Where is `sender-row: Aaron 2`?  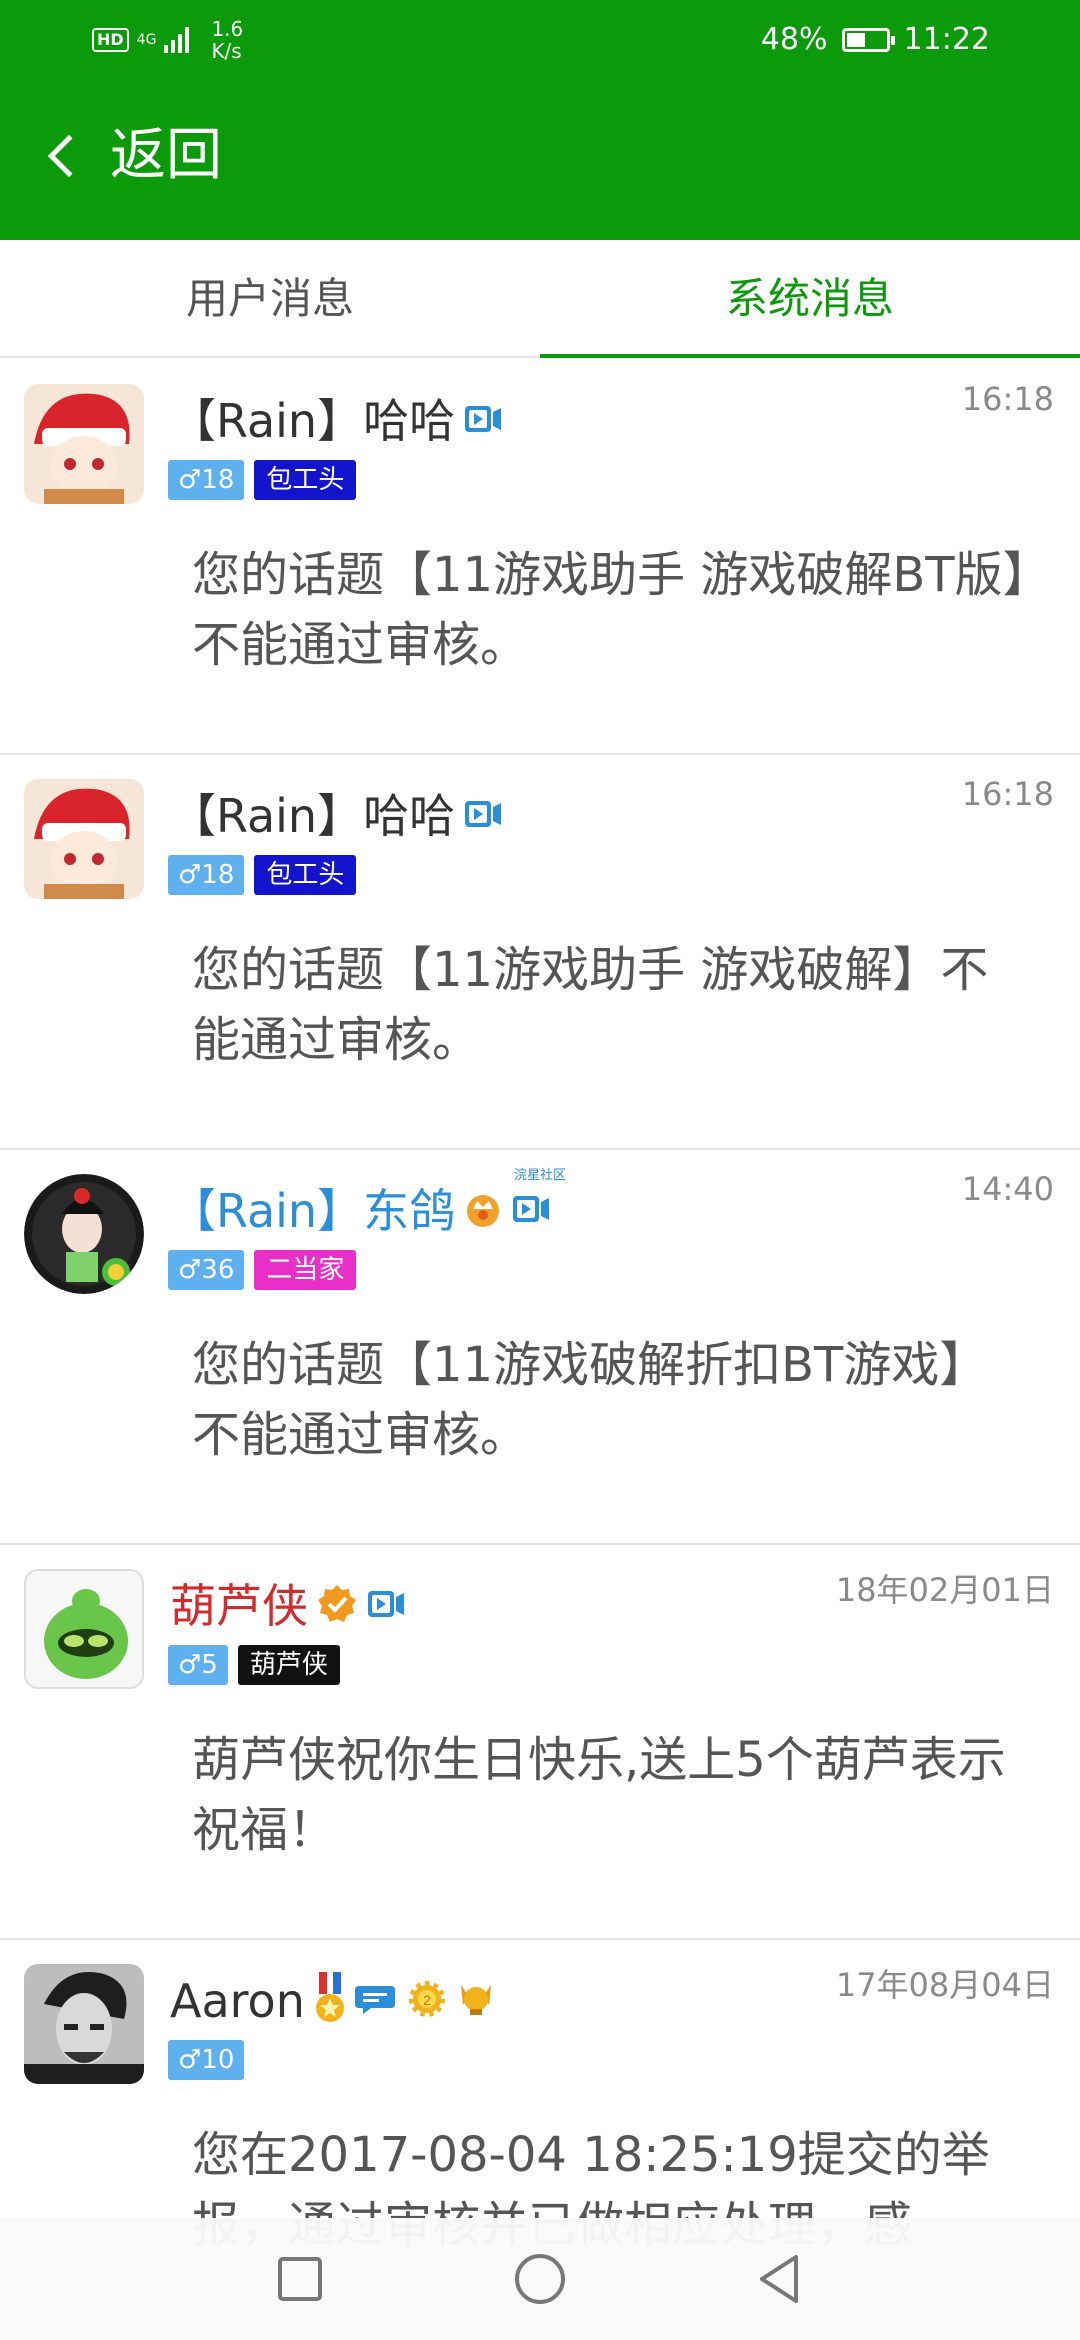
sender-row: Aaron 2 is located at coordinates (333, 2001).